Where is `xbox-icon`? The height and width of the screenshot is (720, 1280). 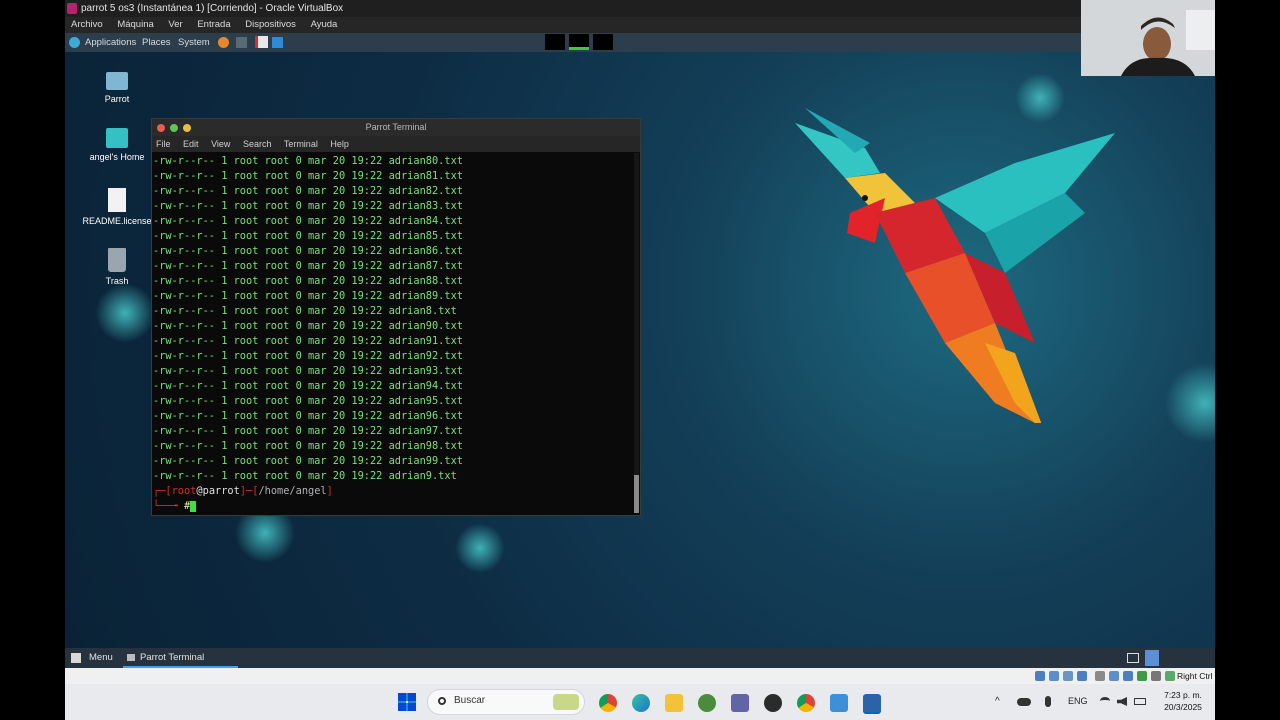
xbox-icon is located at coordinates (707, 703).